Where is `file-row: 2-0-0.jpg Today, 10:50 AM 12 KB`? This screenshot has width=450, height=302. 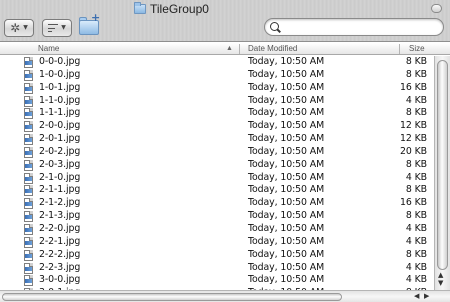 file-row: 2-0-0.jpg Today, 10:50 AM 12 KB is located at coordinates (217, 126).